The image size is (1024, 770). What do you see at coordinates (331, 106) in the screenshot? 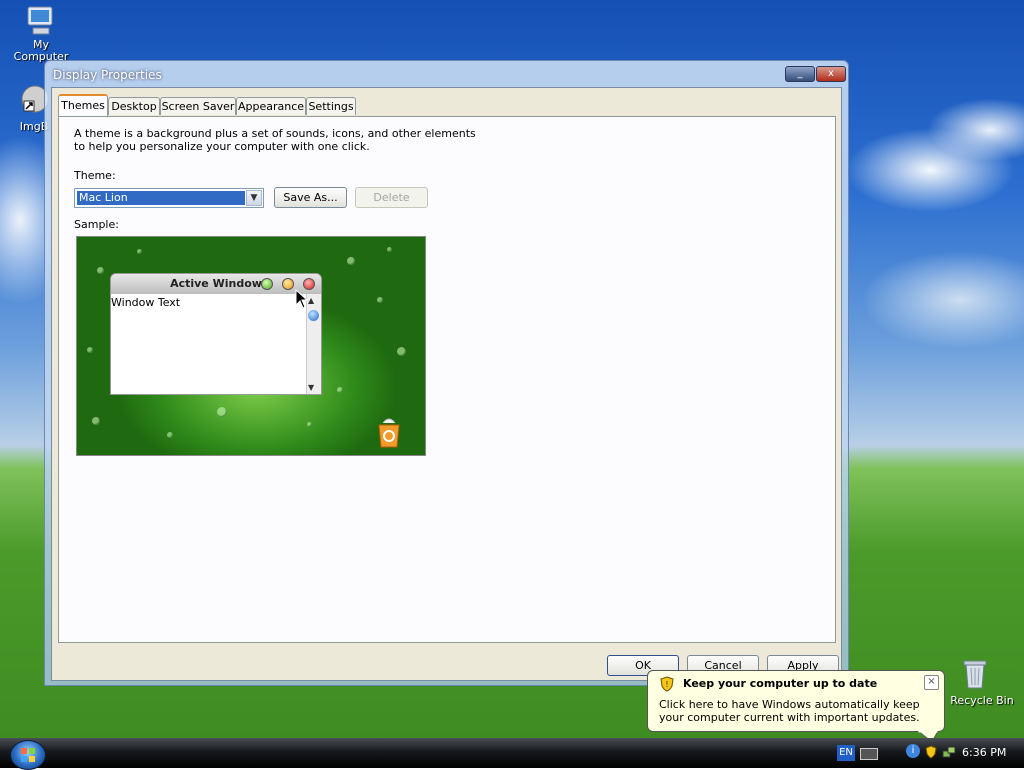
I see `tab-settings: Settings` at bounding box center [331, 106].